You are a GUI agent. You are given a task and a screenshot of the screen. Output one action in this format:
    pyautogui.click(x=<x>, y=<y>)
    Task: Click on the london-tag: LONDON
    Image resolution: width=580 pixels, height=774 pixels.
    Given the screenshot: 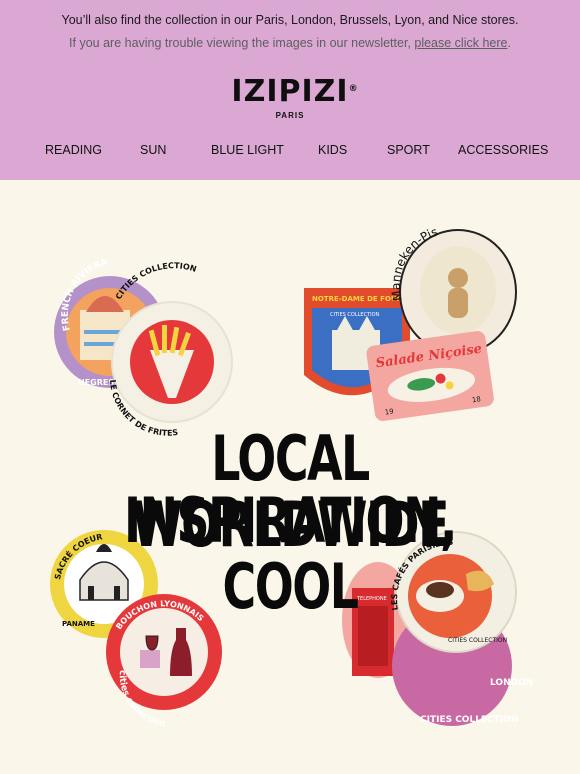 What is the action you would take?
    pyautogui.click(x=511, y=683)
    